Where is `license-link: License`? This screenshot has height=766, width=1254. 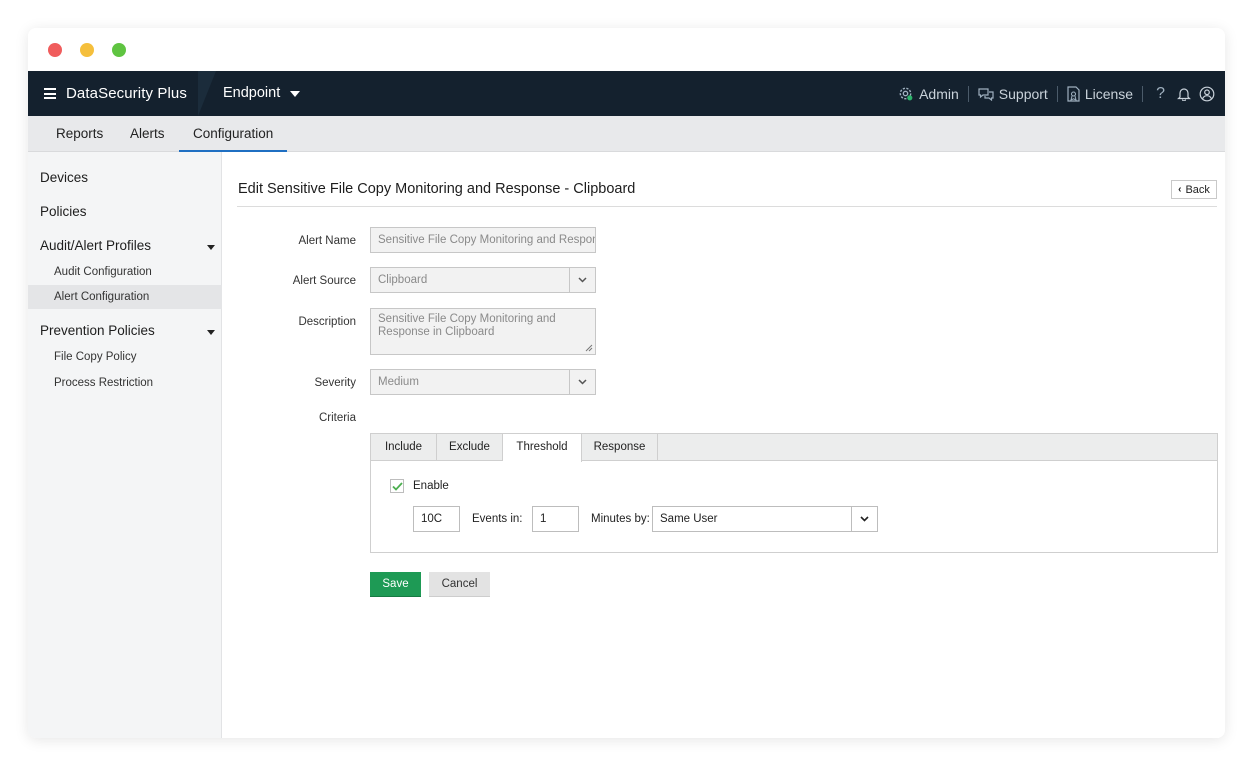
license-link: License is located at coordinates (1100, 94).